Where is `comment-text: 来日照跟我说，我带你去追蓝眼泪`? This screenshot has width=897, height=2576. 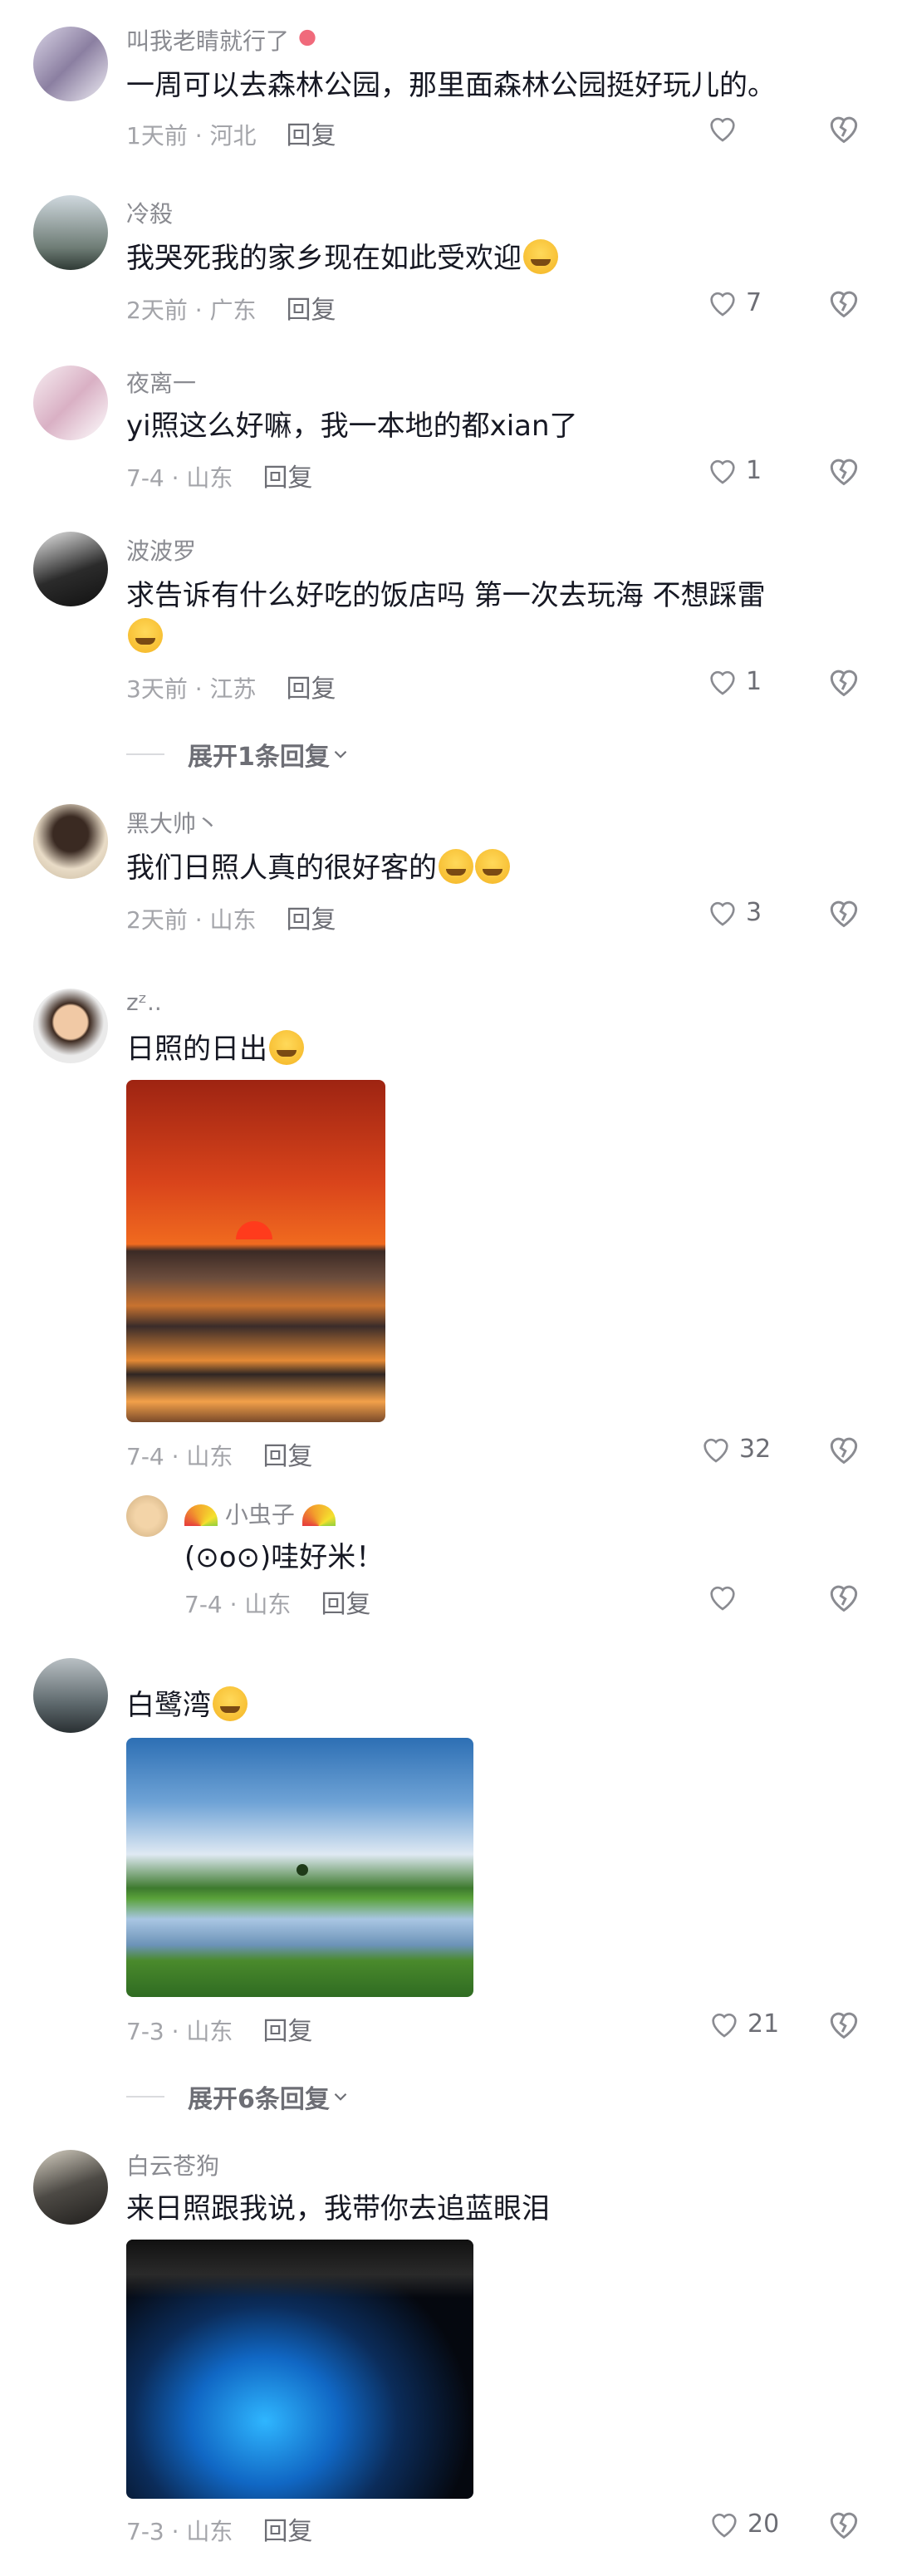 comment-text: 来日照跟我说，我带你去追蓝眼泪 is located at coordinates (338, 2208).